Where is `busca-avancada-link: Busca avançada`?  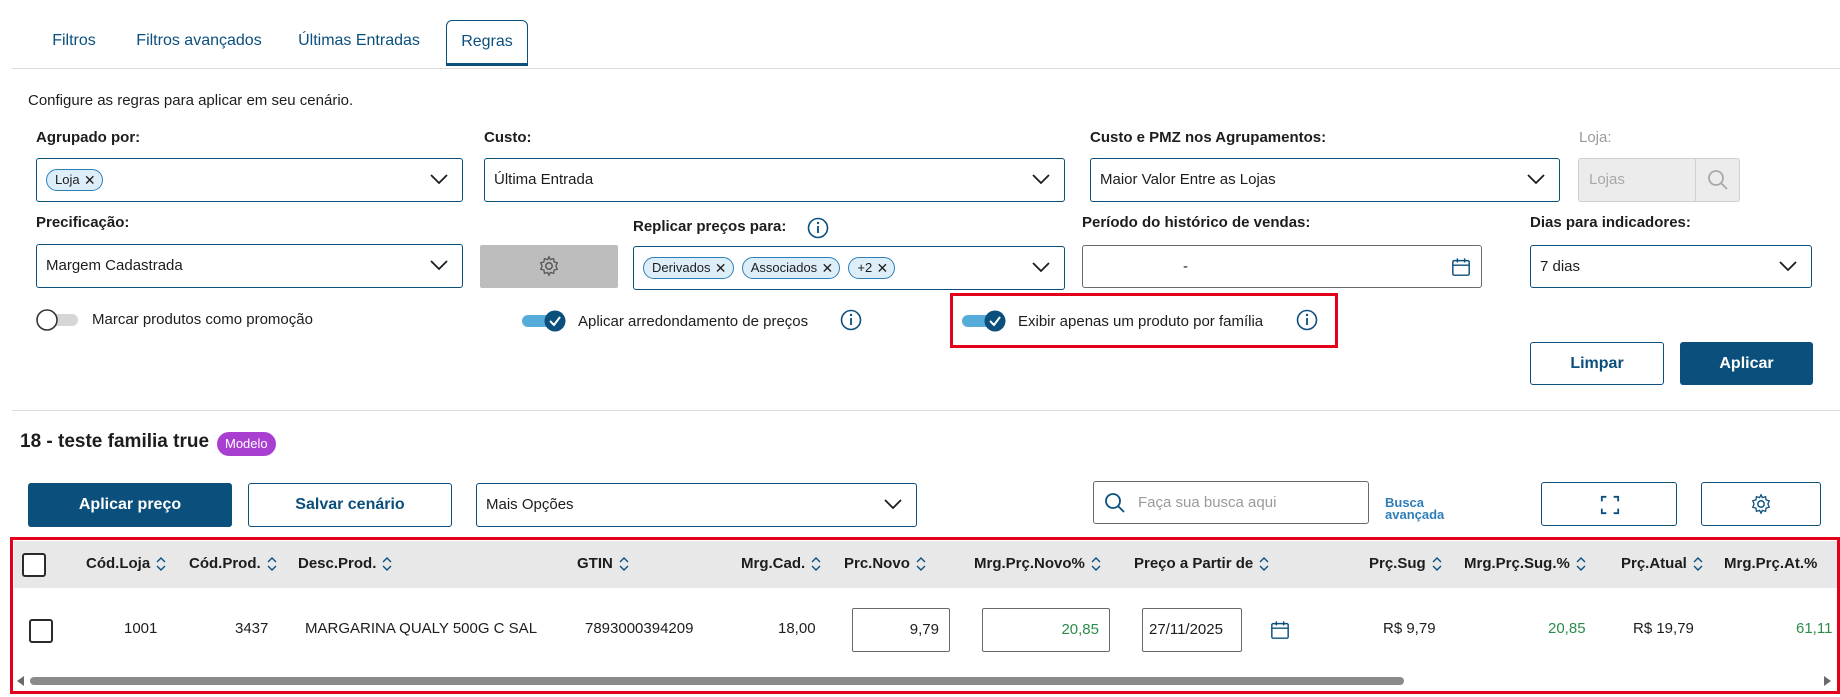
busca-avancada-link: Busca avançada is located at coordinates (1414, 508).